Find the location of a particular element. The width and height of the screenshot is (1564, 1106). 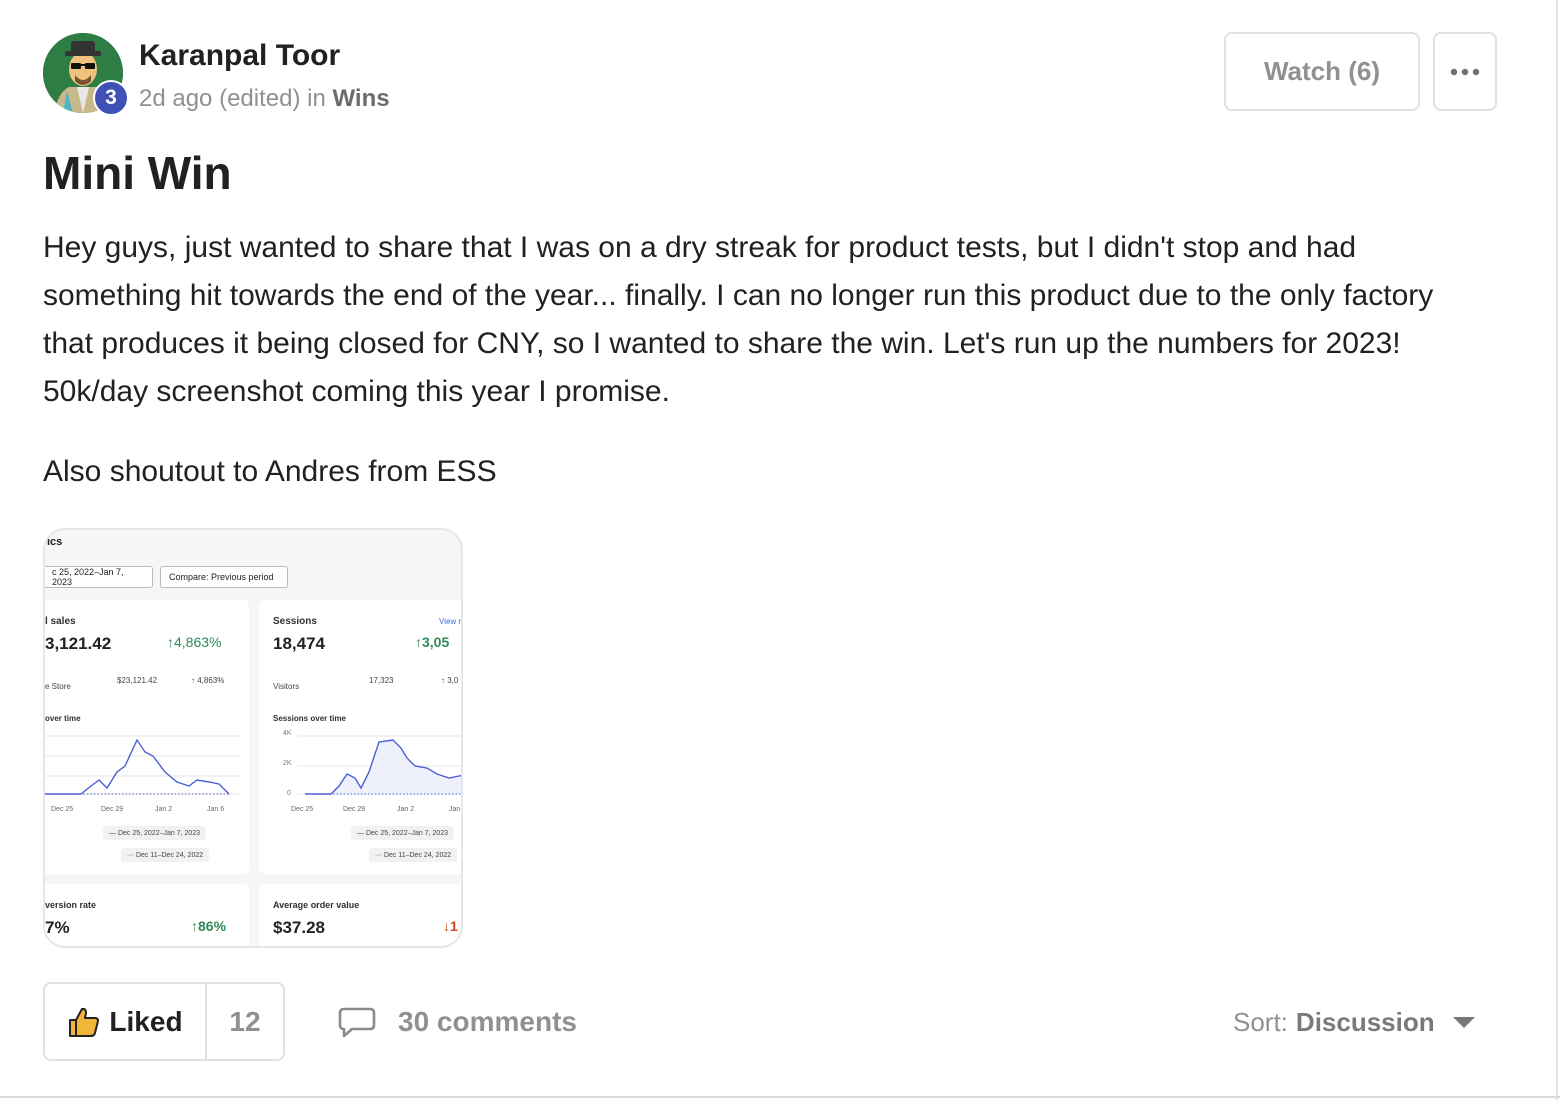

sort-value: Discussion is located at coordinates (1365, 1021).